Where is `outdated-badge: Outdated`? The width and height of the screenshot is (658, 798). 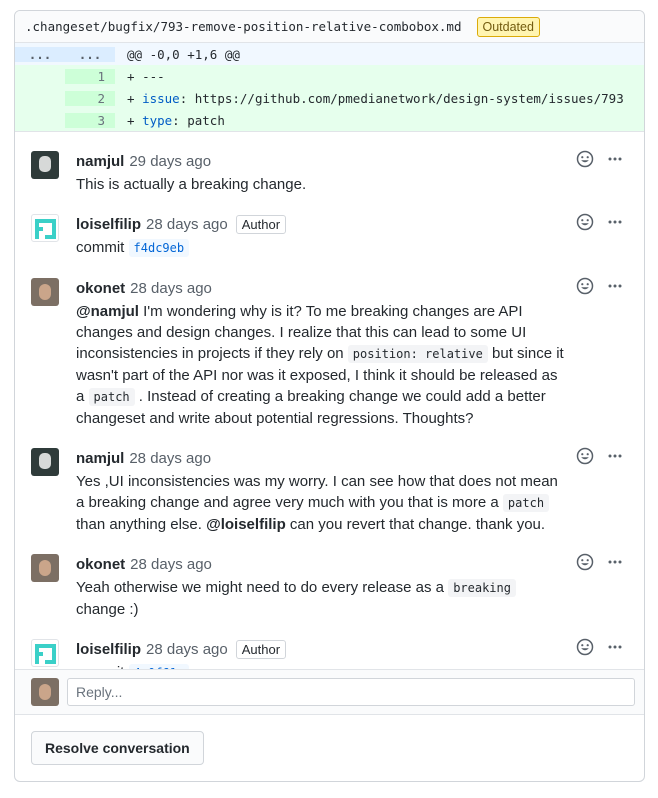 outdated-badge: Outdated is located at coordinates (508, 26).